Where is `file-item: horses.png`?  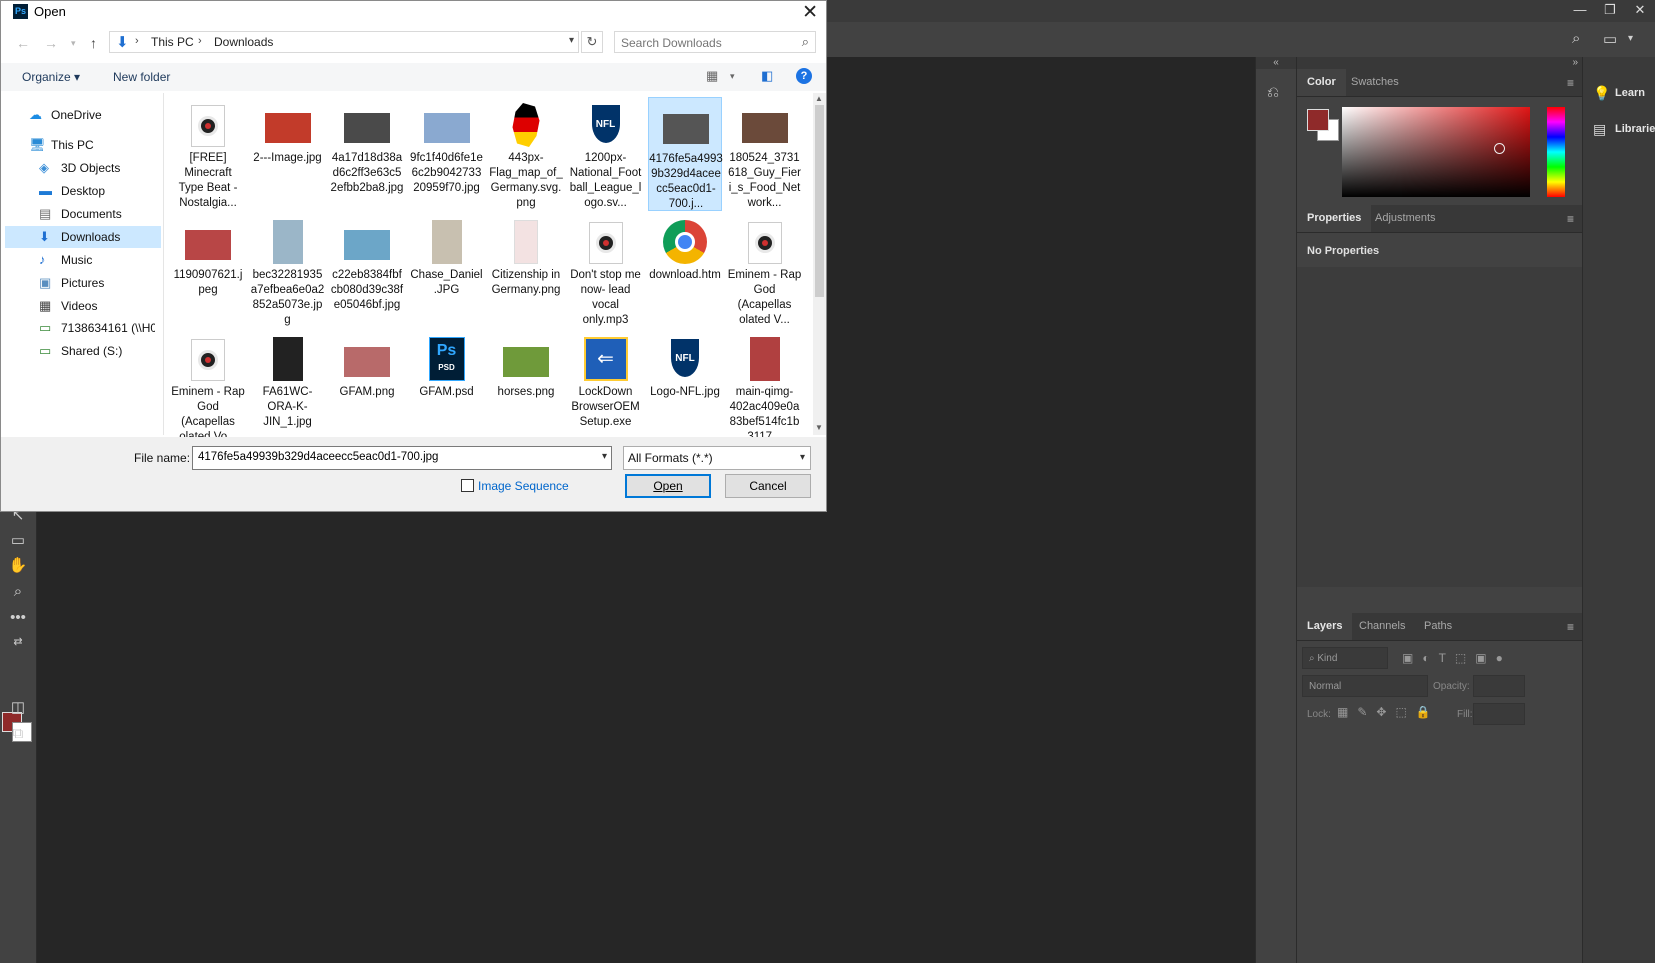
file-item: horses.png is located at coordinates (526, 384).